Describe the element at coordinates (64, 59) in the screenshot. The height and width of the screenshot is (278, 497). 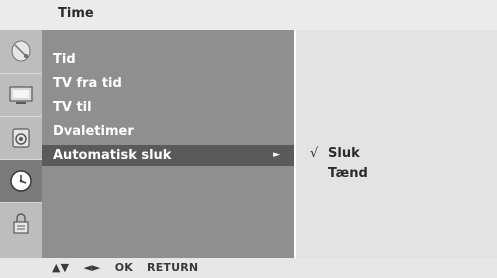
I see `menu-item-label: Tid` at that location.